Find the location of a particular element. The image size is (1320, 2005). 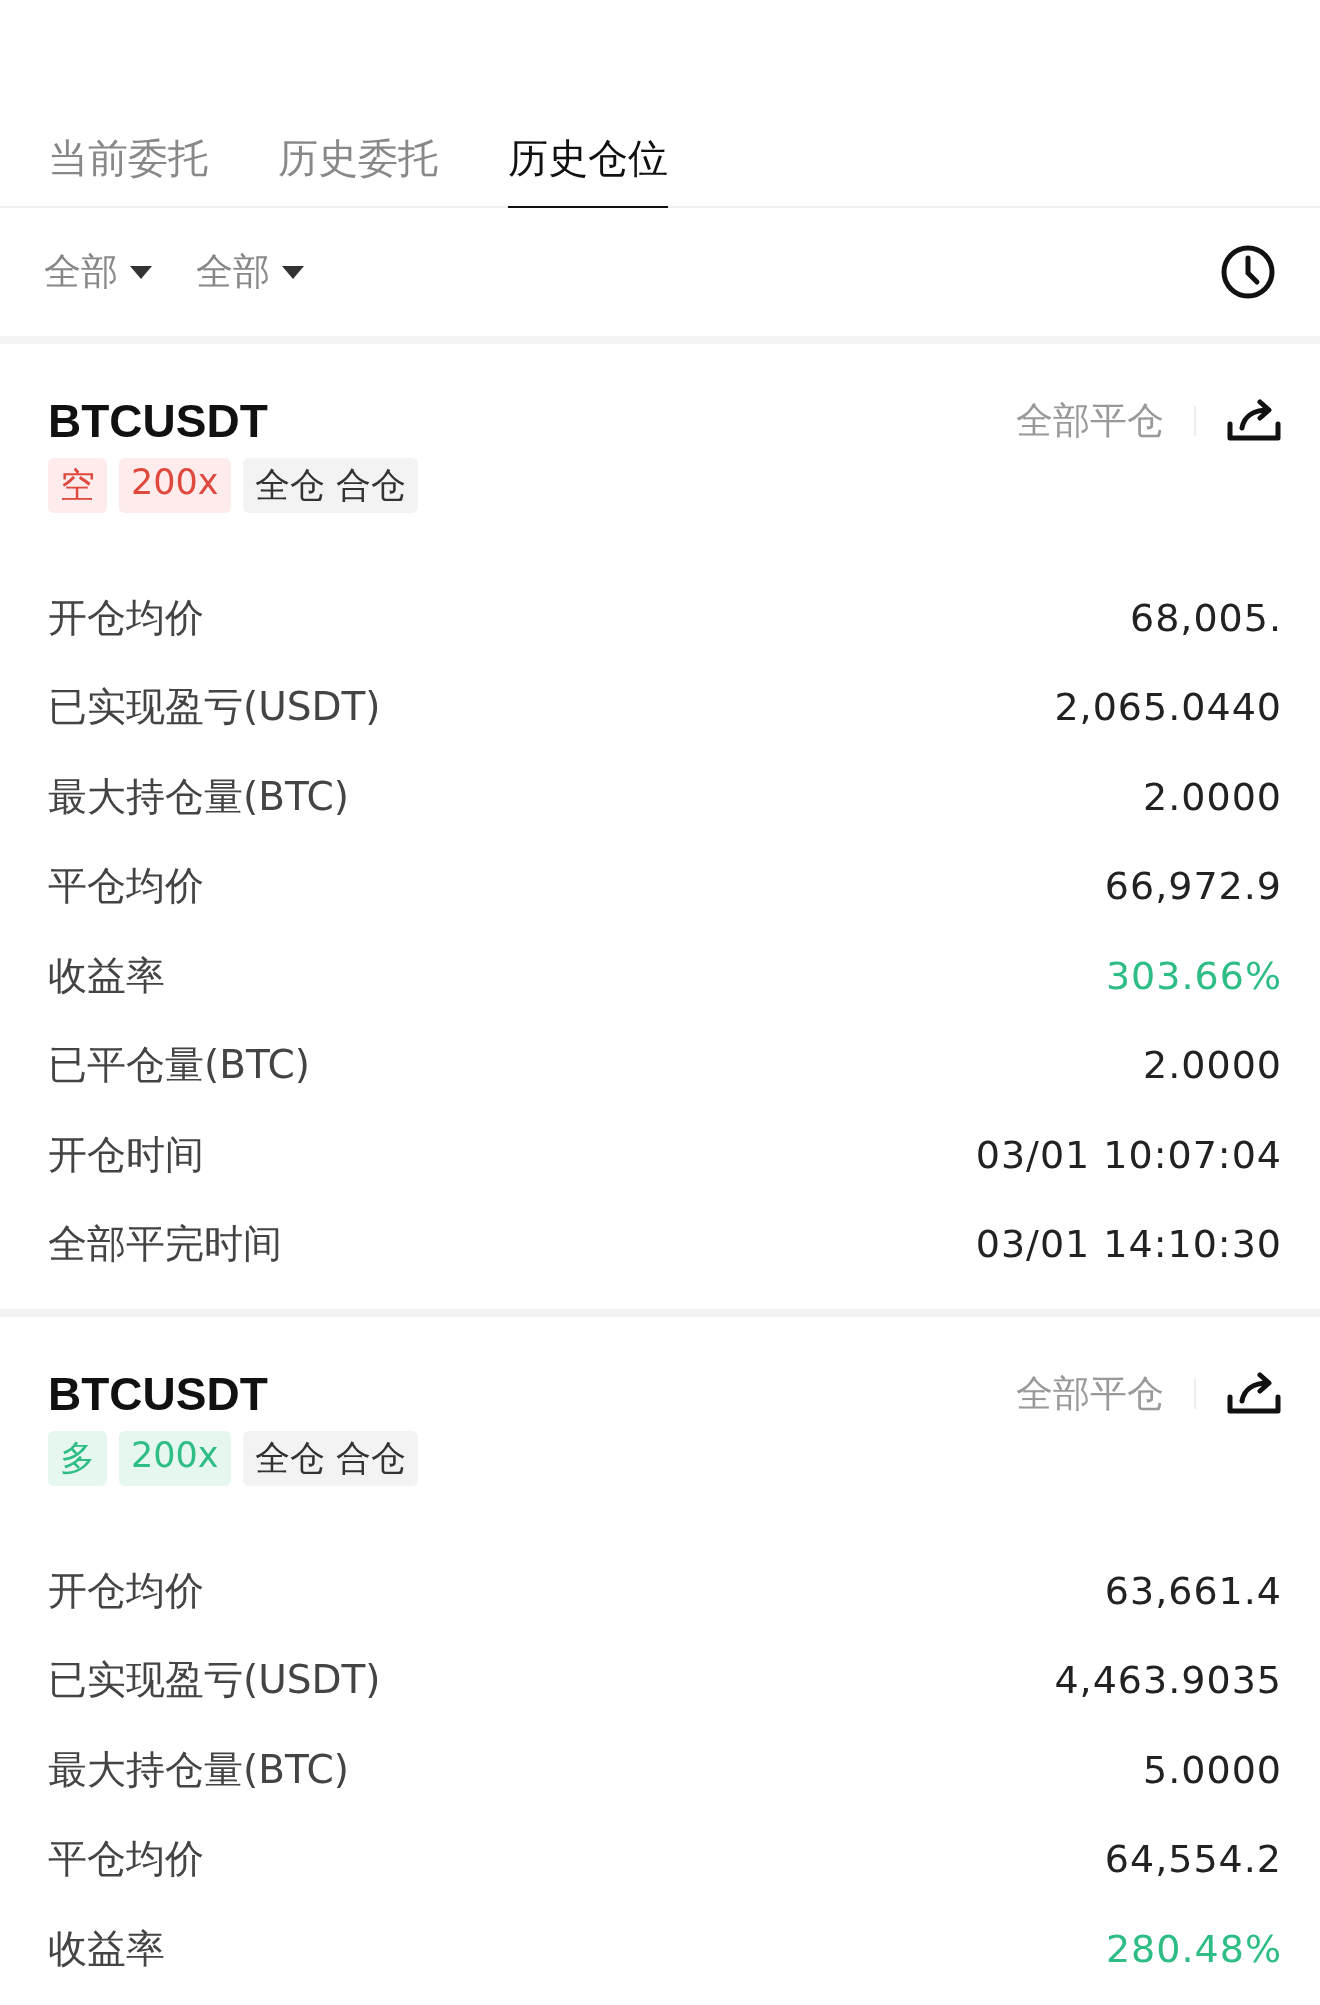

field-label: 全部平完时间 is located at coordinates (165, 1244).